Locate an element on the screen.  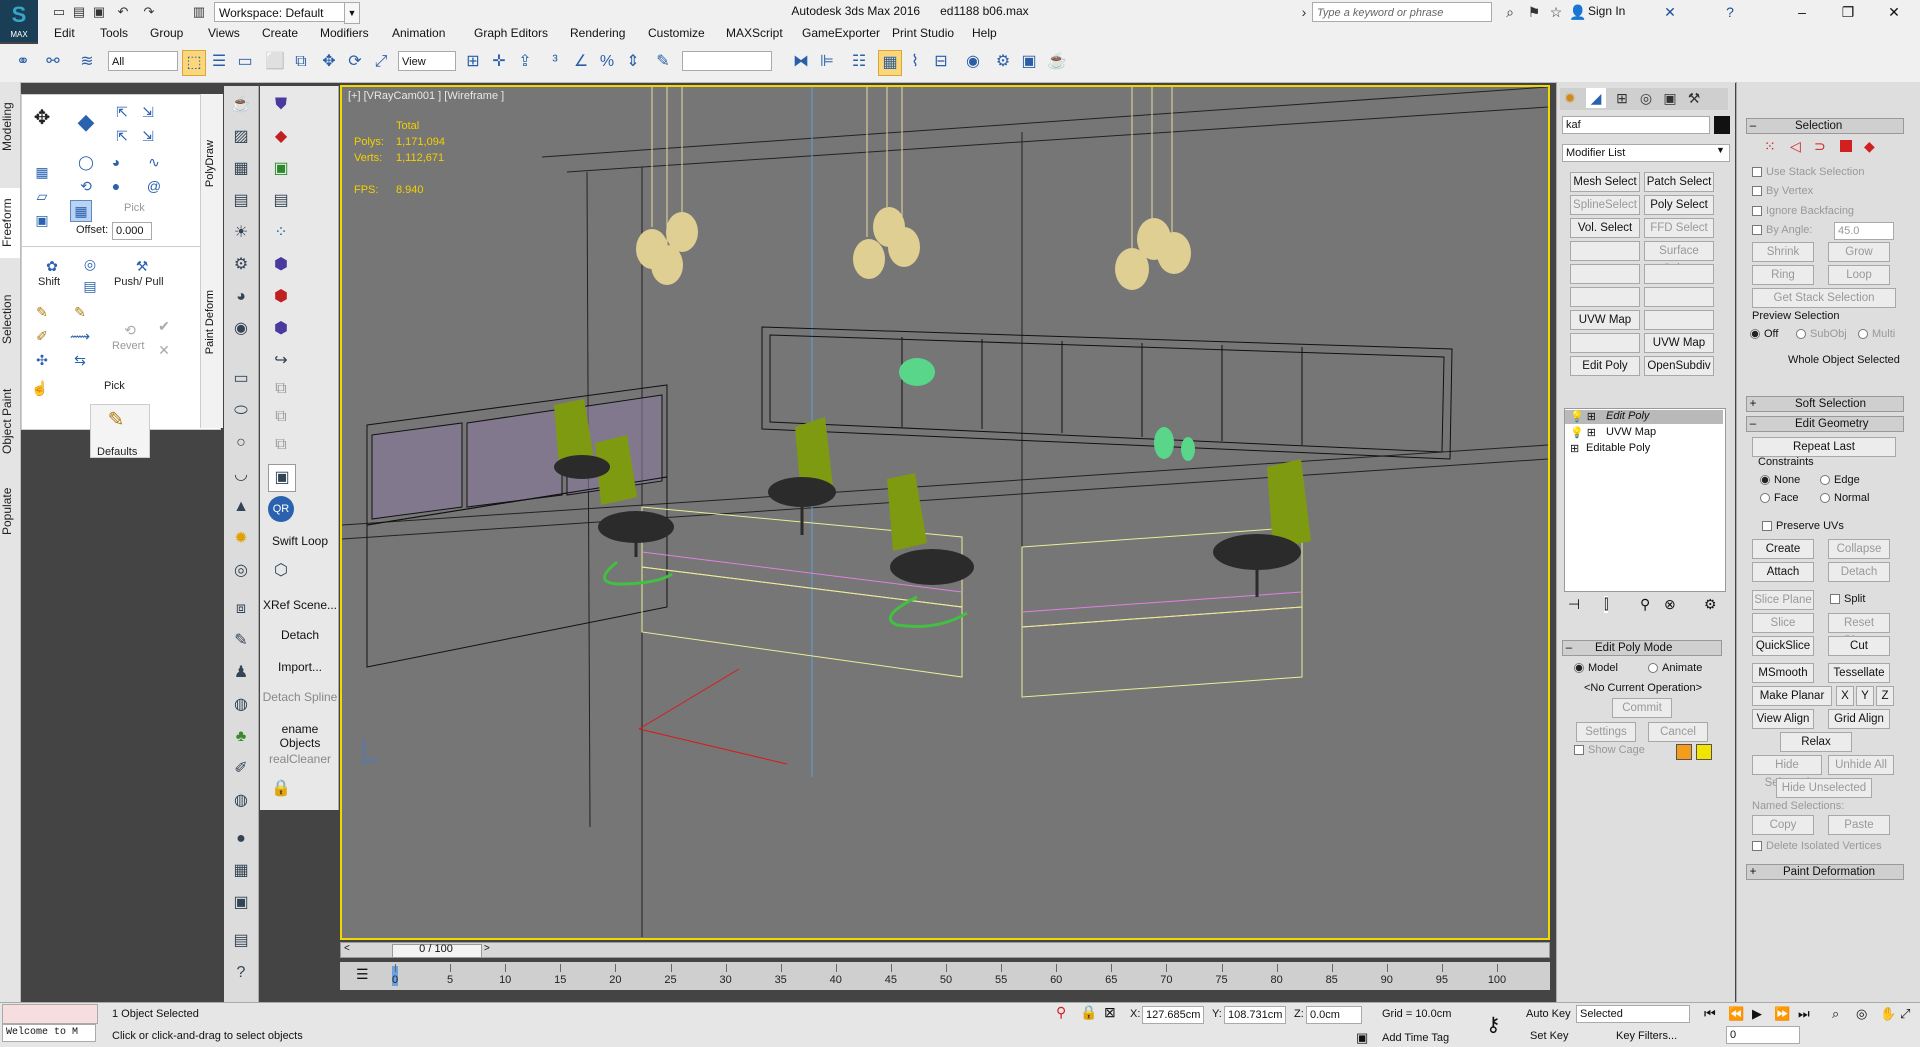
commit-button: Commit is located at coordinates (1642, 708).